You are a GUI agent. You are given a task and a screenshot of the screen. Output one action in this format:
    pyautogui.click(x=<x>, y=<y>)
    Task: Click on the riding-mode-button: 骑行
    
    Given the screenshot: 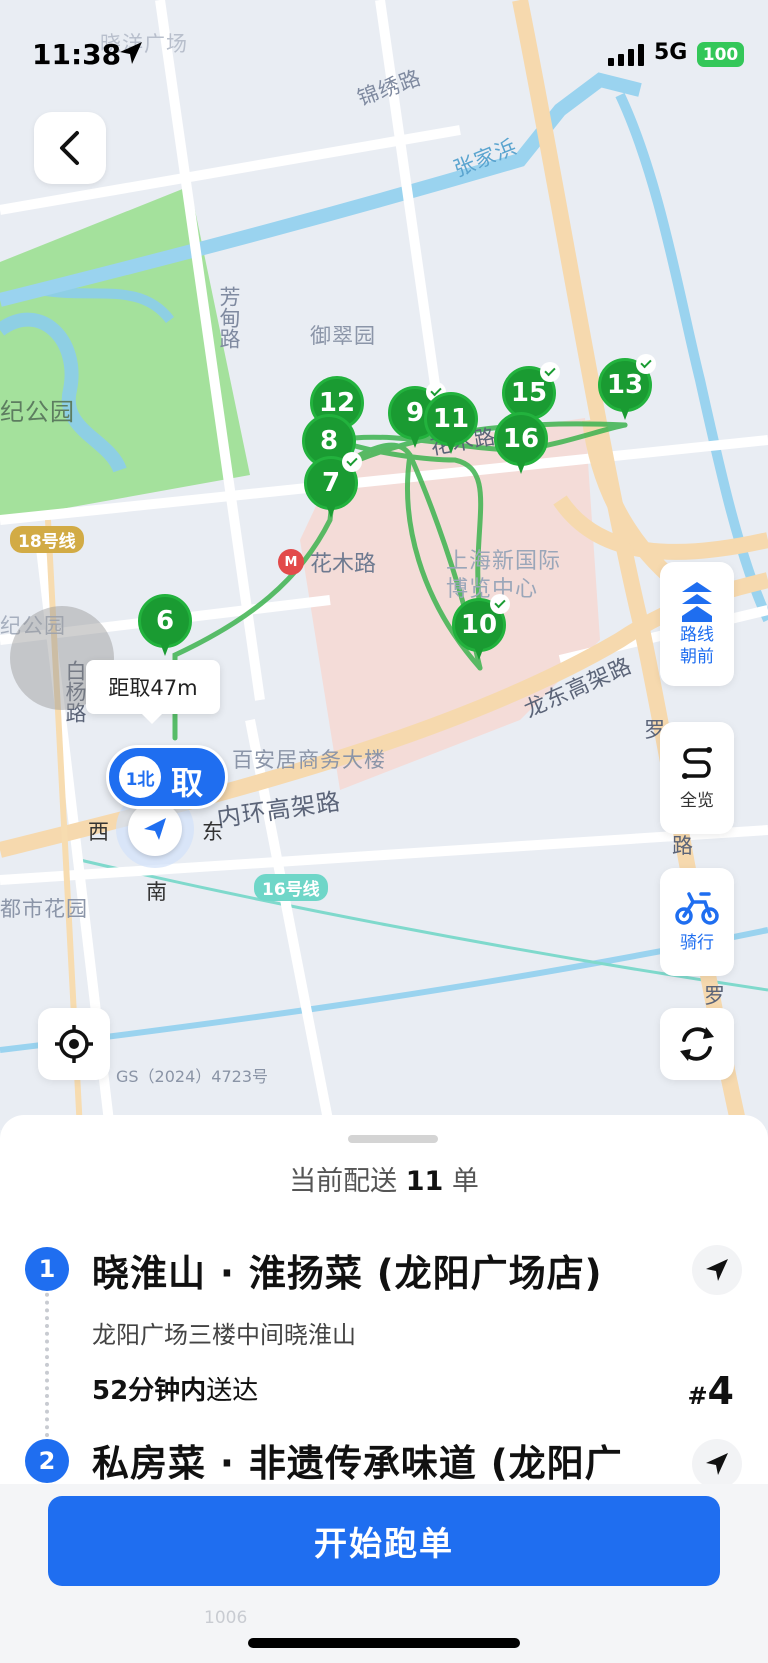 What is the action you would take?
    pyautogui.click(x=697, y=922)
    